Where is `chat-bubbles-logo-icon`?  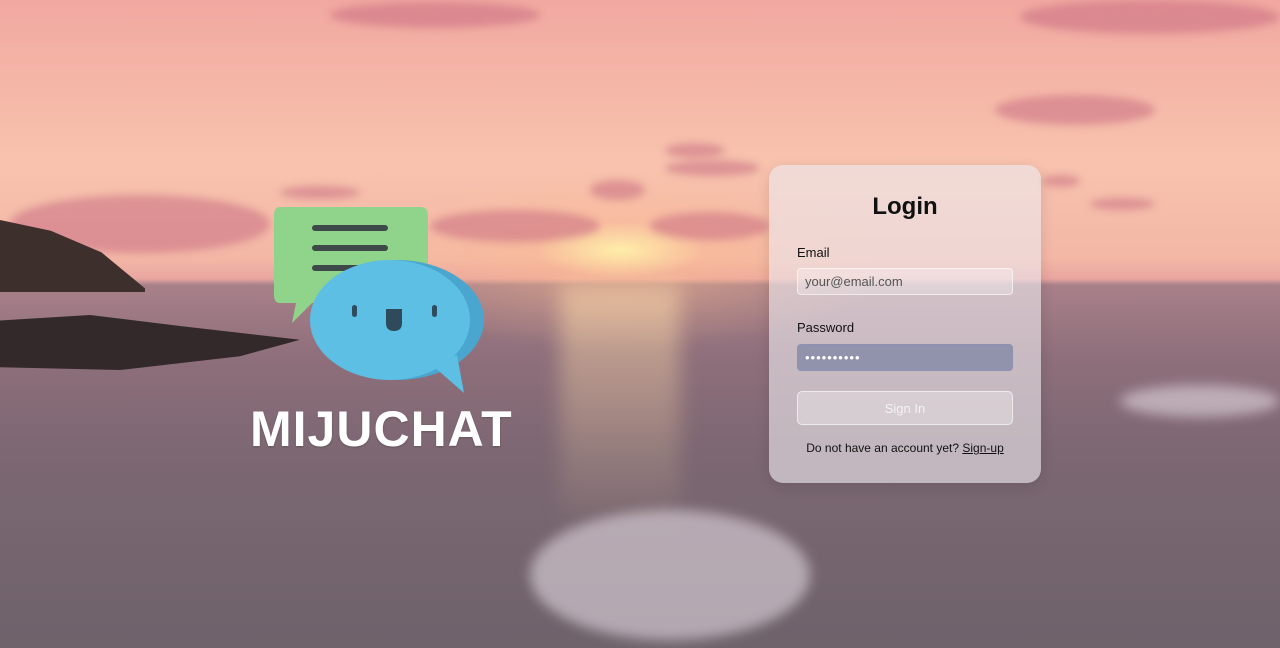
chat-bubbles-logo-icon is located at coordinates (379, 300).